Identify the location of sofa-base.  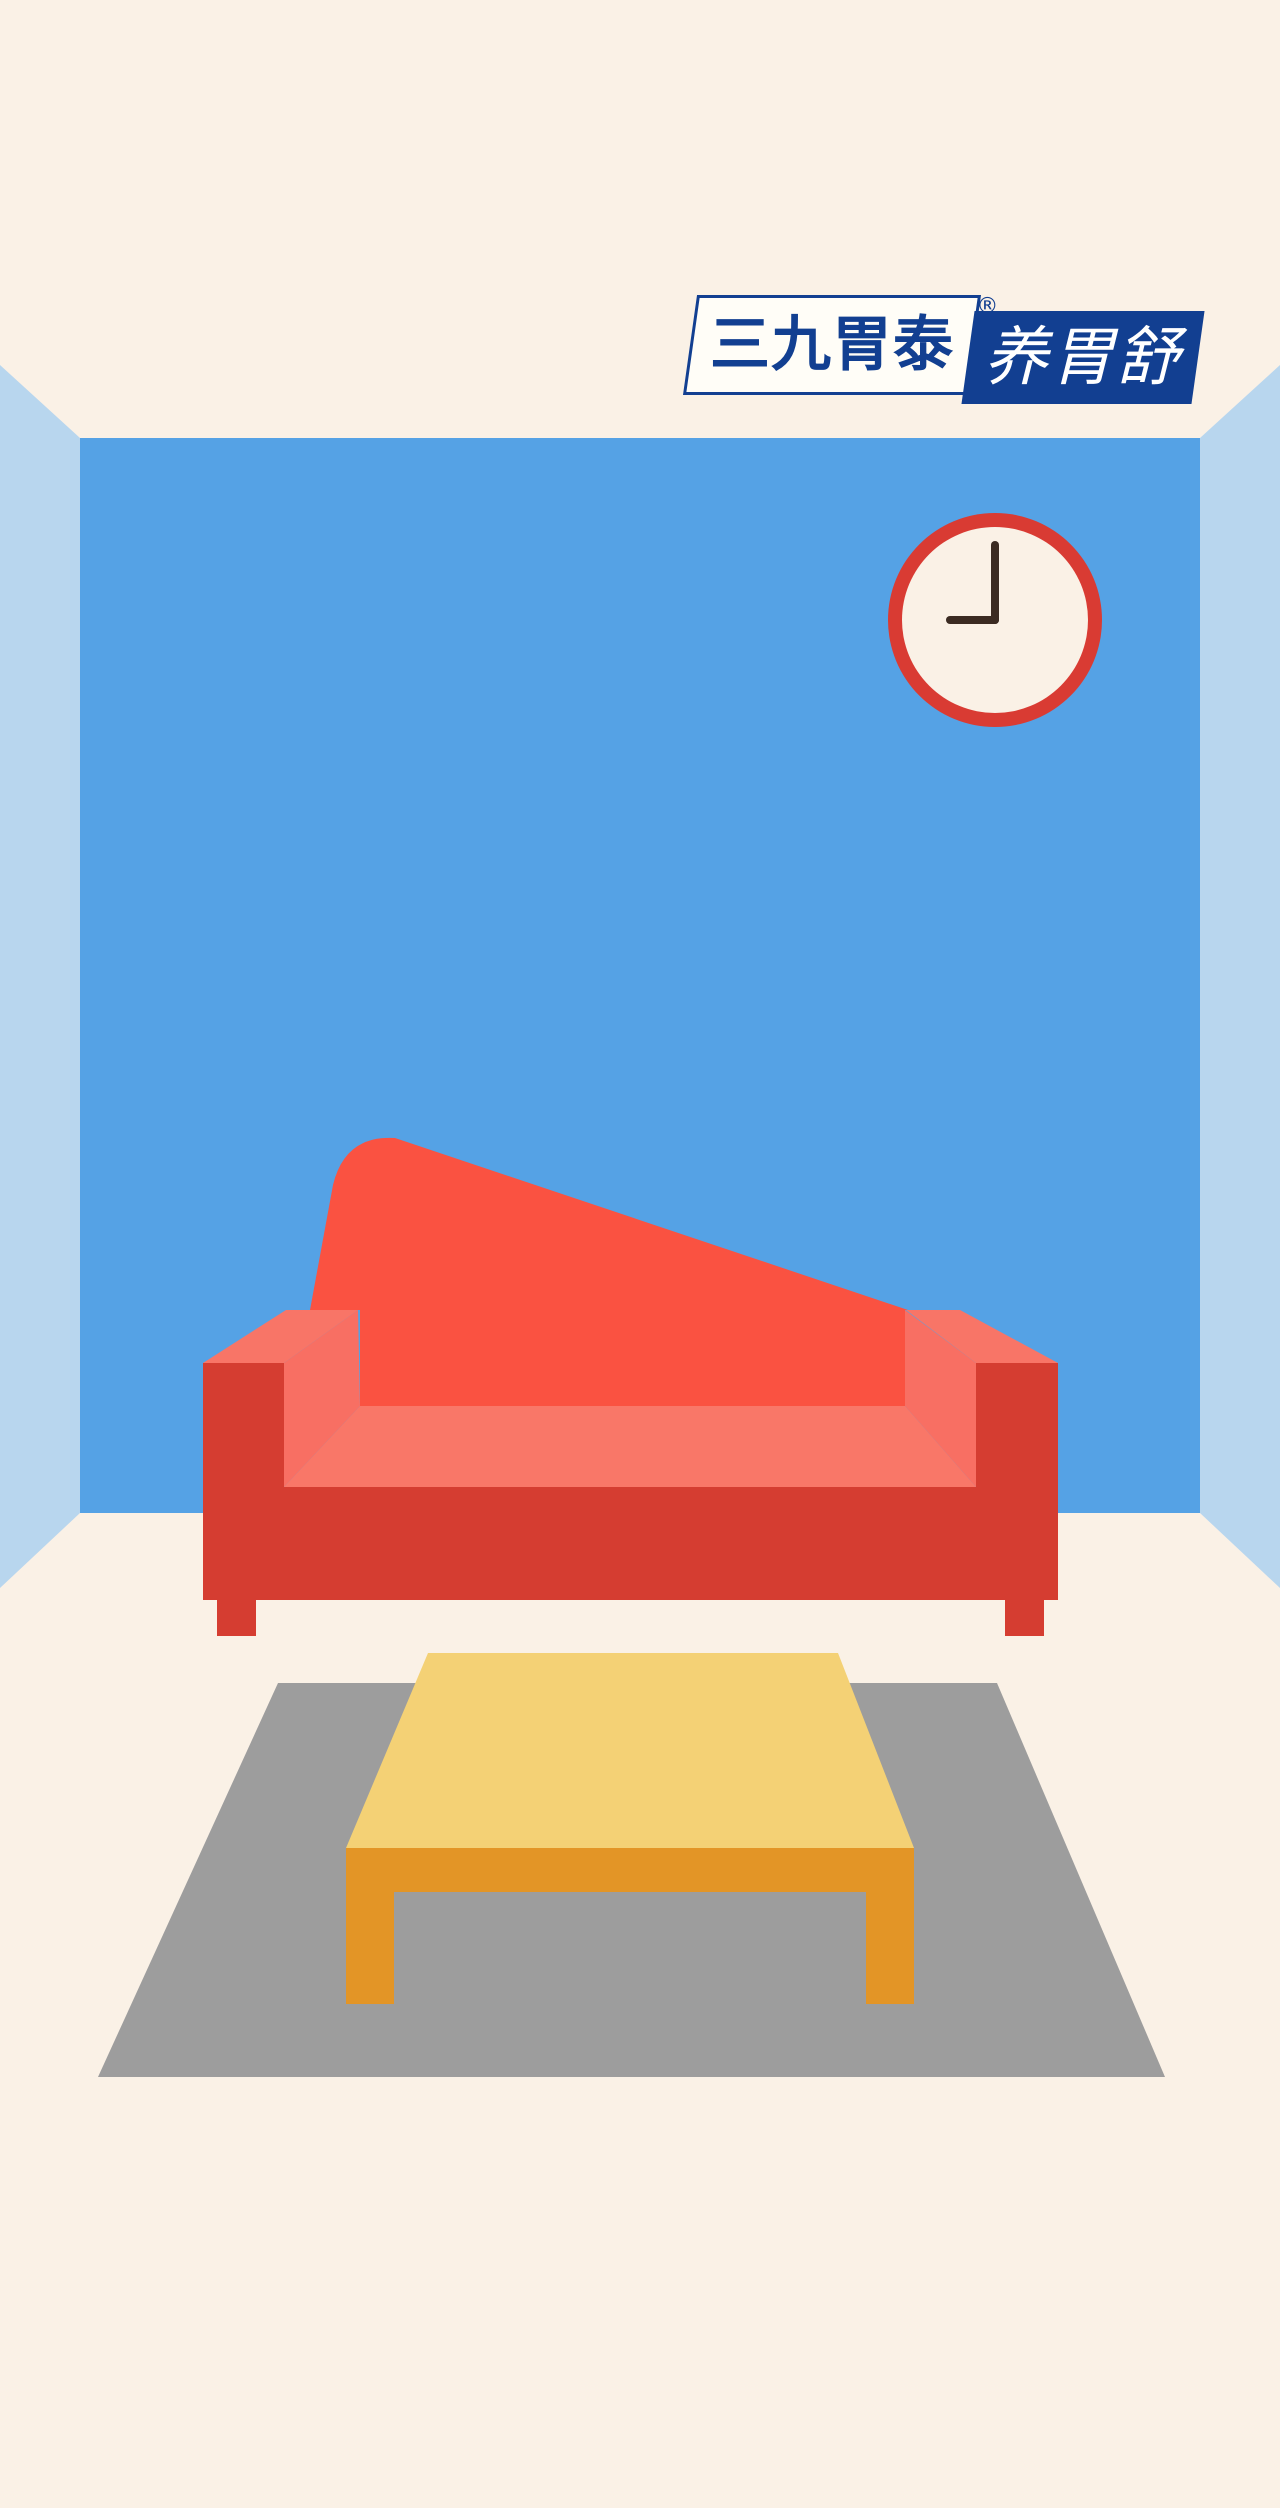
(630, 1543).